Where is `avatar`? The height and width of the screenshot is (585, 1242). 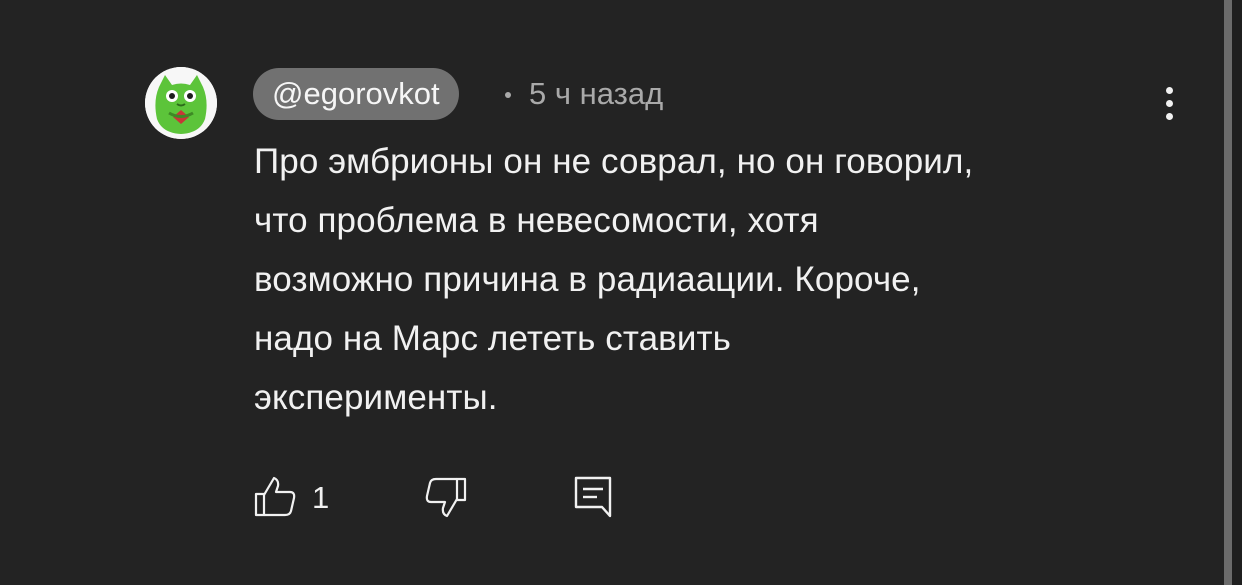 avatar is located at coordinates (181, 103).